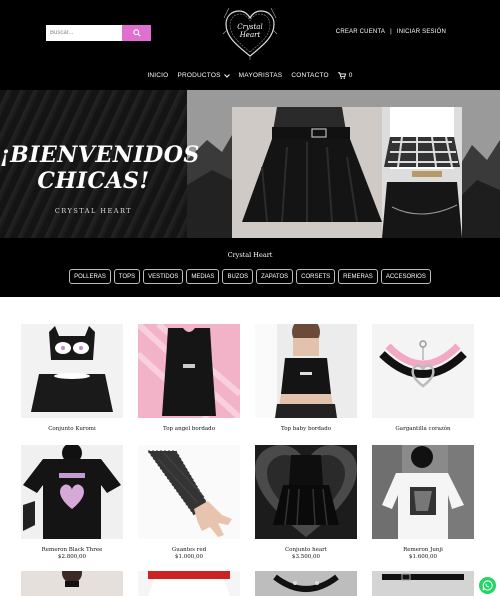 This screenshot has height=596, width=500. I want to click on logo-line-2: Heart, so click(250, 35).